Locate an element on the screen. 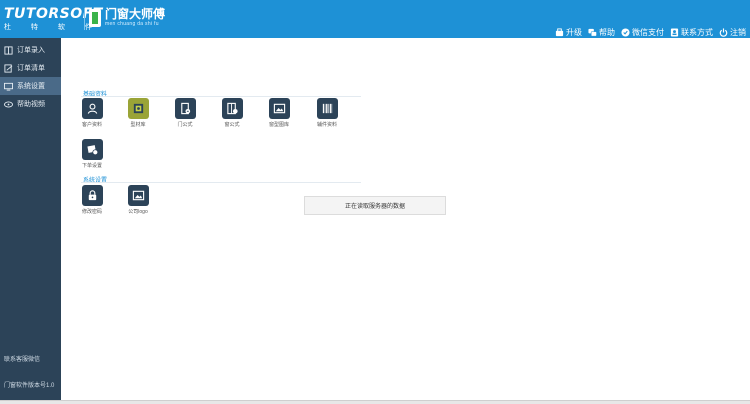 This screenshot has width=750, height=404. product-title: 门窗大师傅 men chuang da shi fu is located at coordinates (135, 17).